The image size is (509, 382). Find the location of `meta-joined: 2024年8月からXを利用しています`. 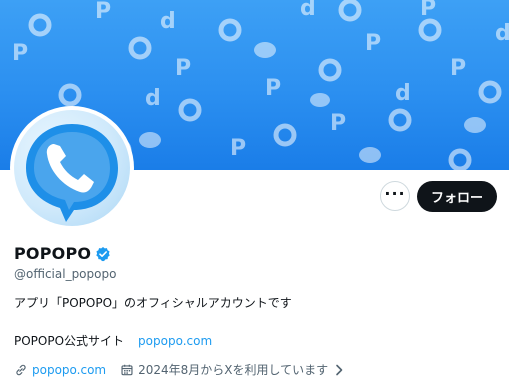

meta-joined: 2024年8月からXを利用しています is located at coordinates (232, 369).